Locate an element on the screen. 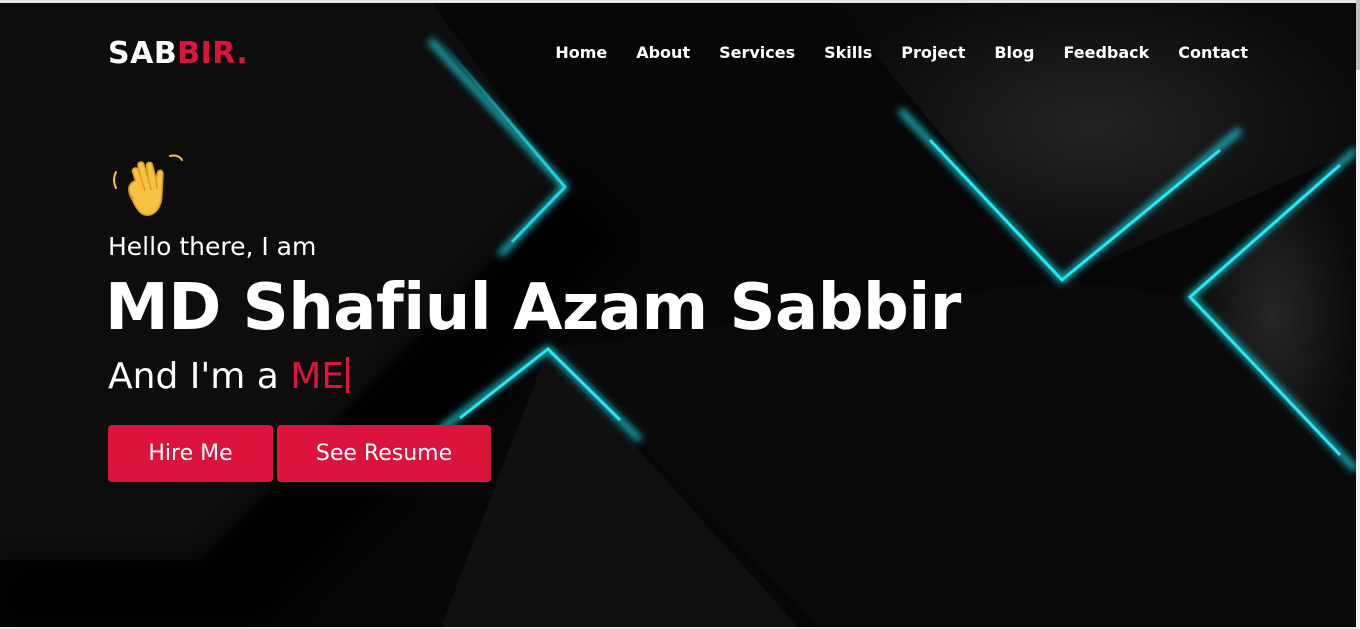  hero-buttons: Hire Me See Resume is located at coordinates (299, 453).